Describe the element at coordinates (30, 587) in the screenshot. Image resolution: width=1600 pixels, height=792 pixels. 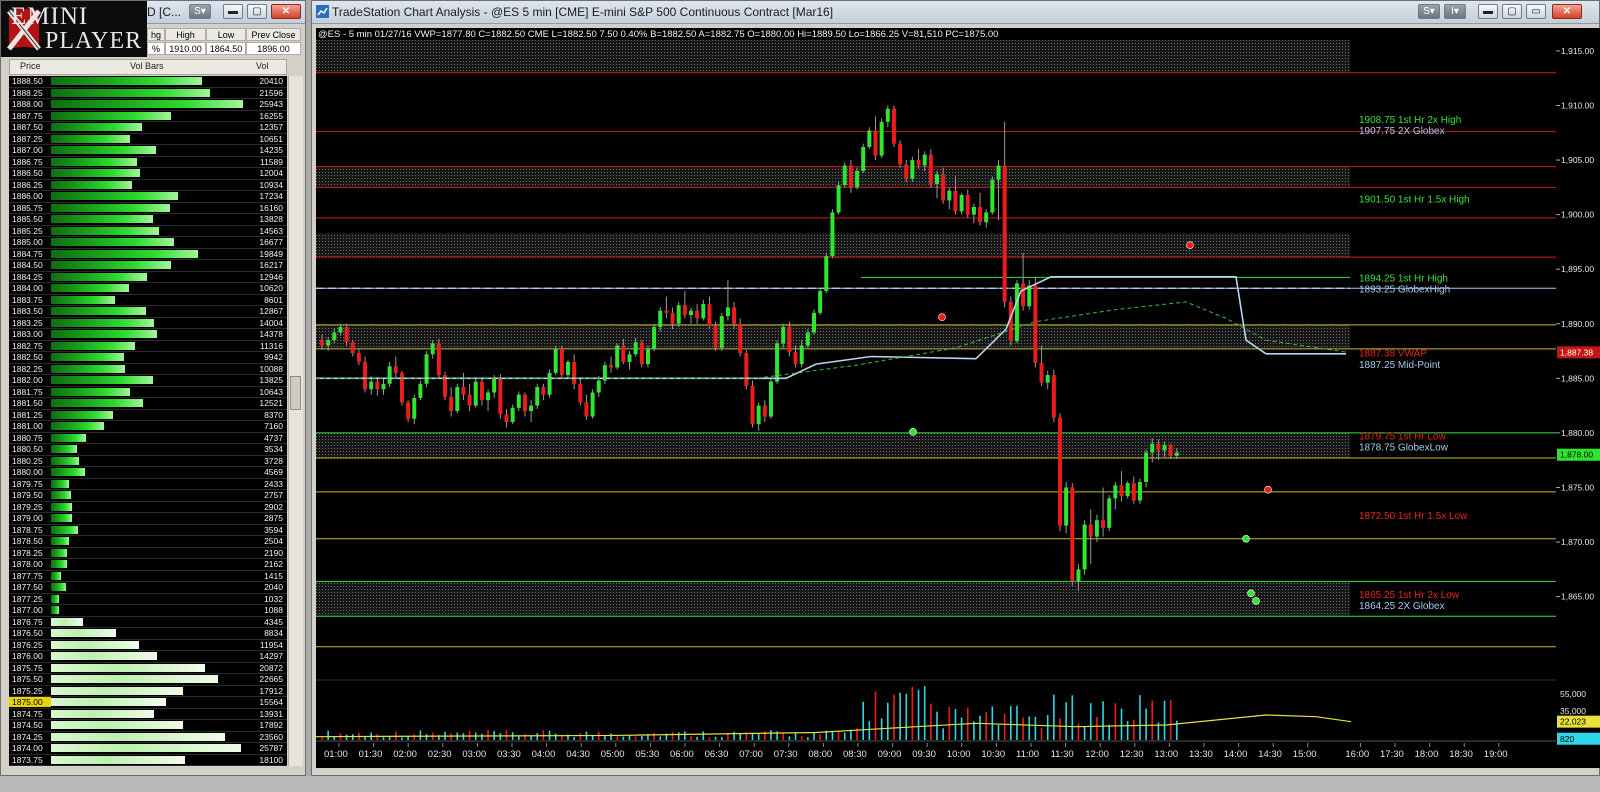
I see `ladder-price: 1877.50` at that location.